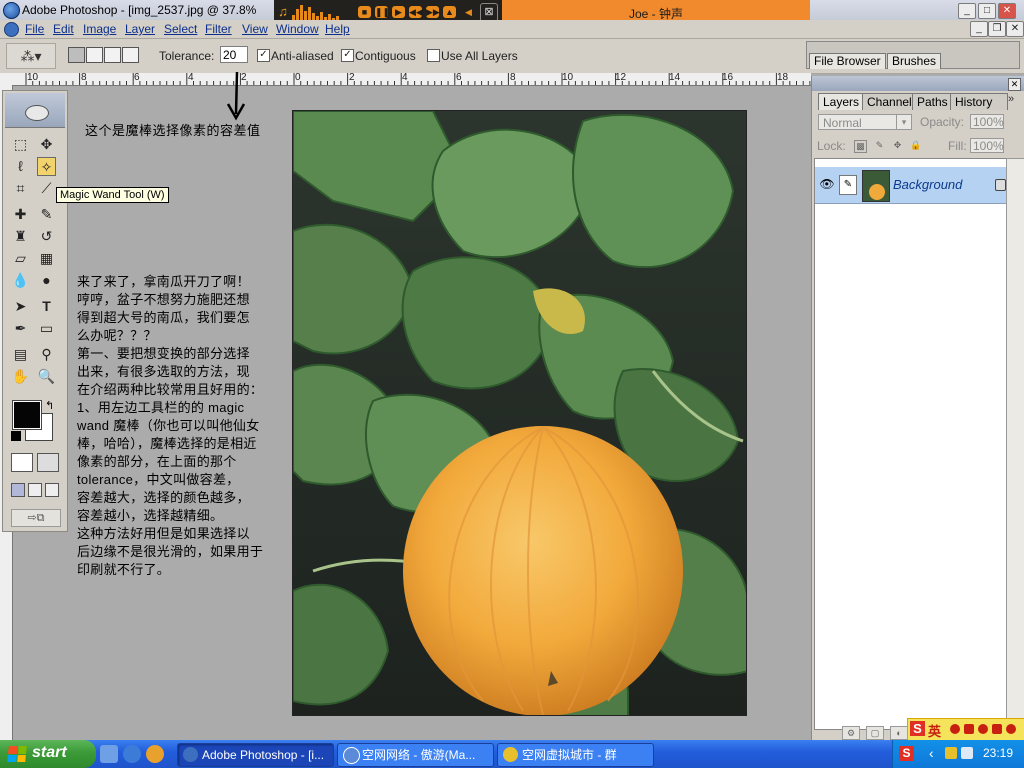 The height and width of the screenshot is (768, 1024). Describe the element at coordinates (382, 12) in the screenshot. I see `pause-button: ❚❚` at that location.